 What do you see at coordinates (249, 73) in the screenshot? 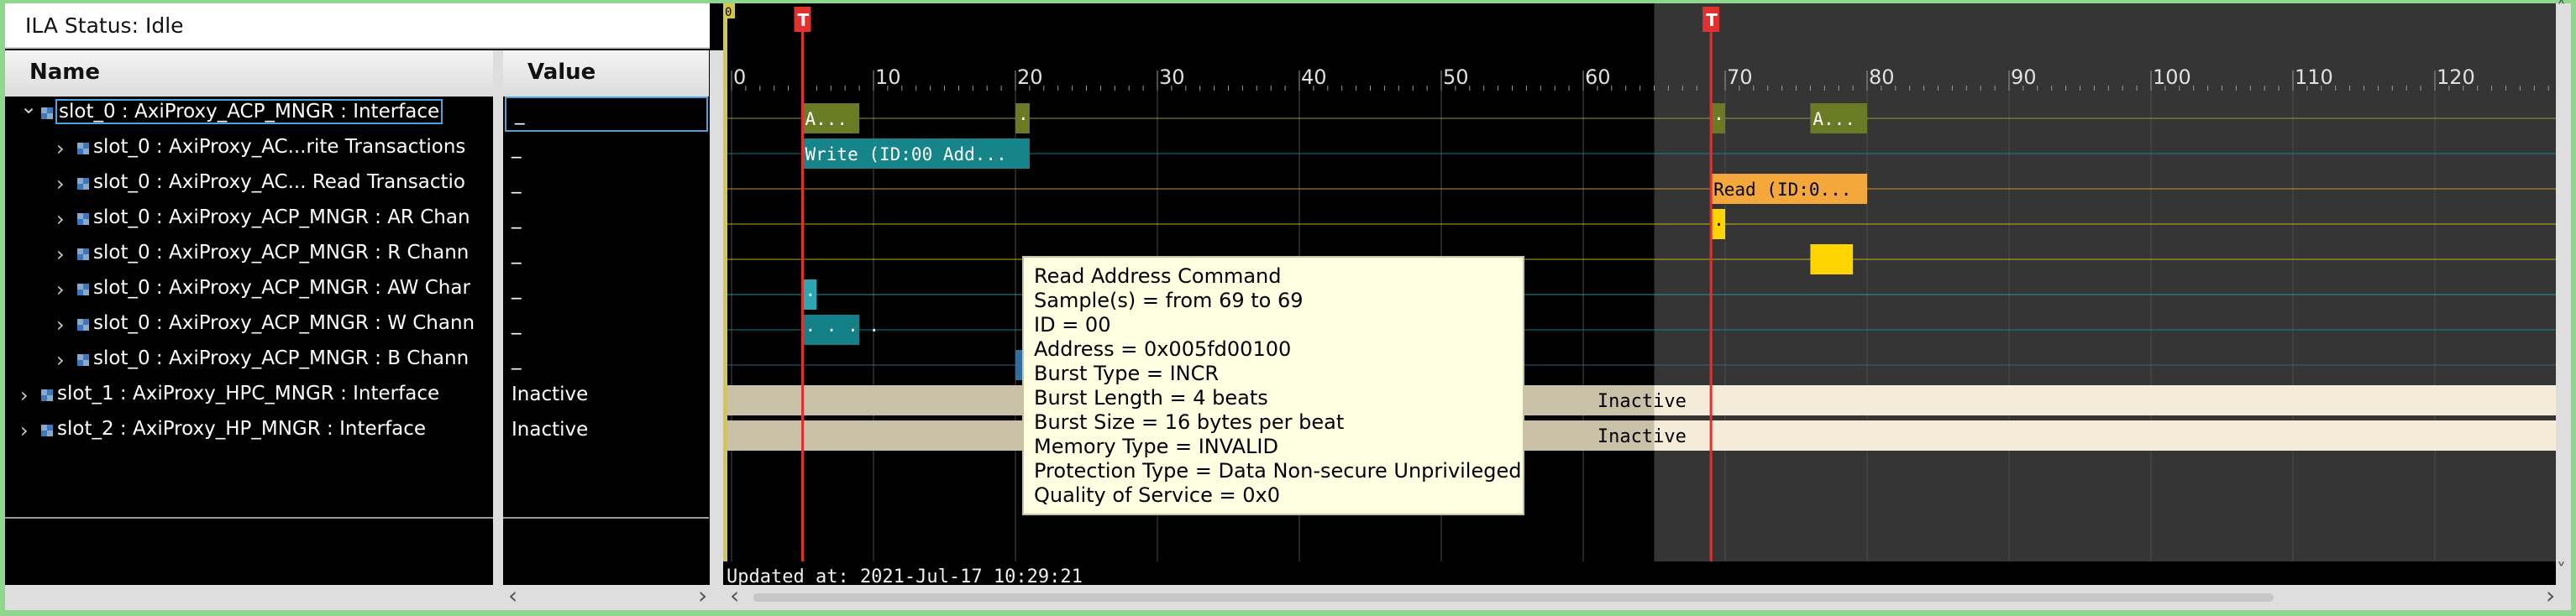
I see `name-column-header: Name` at bounding box center [249, 73].